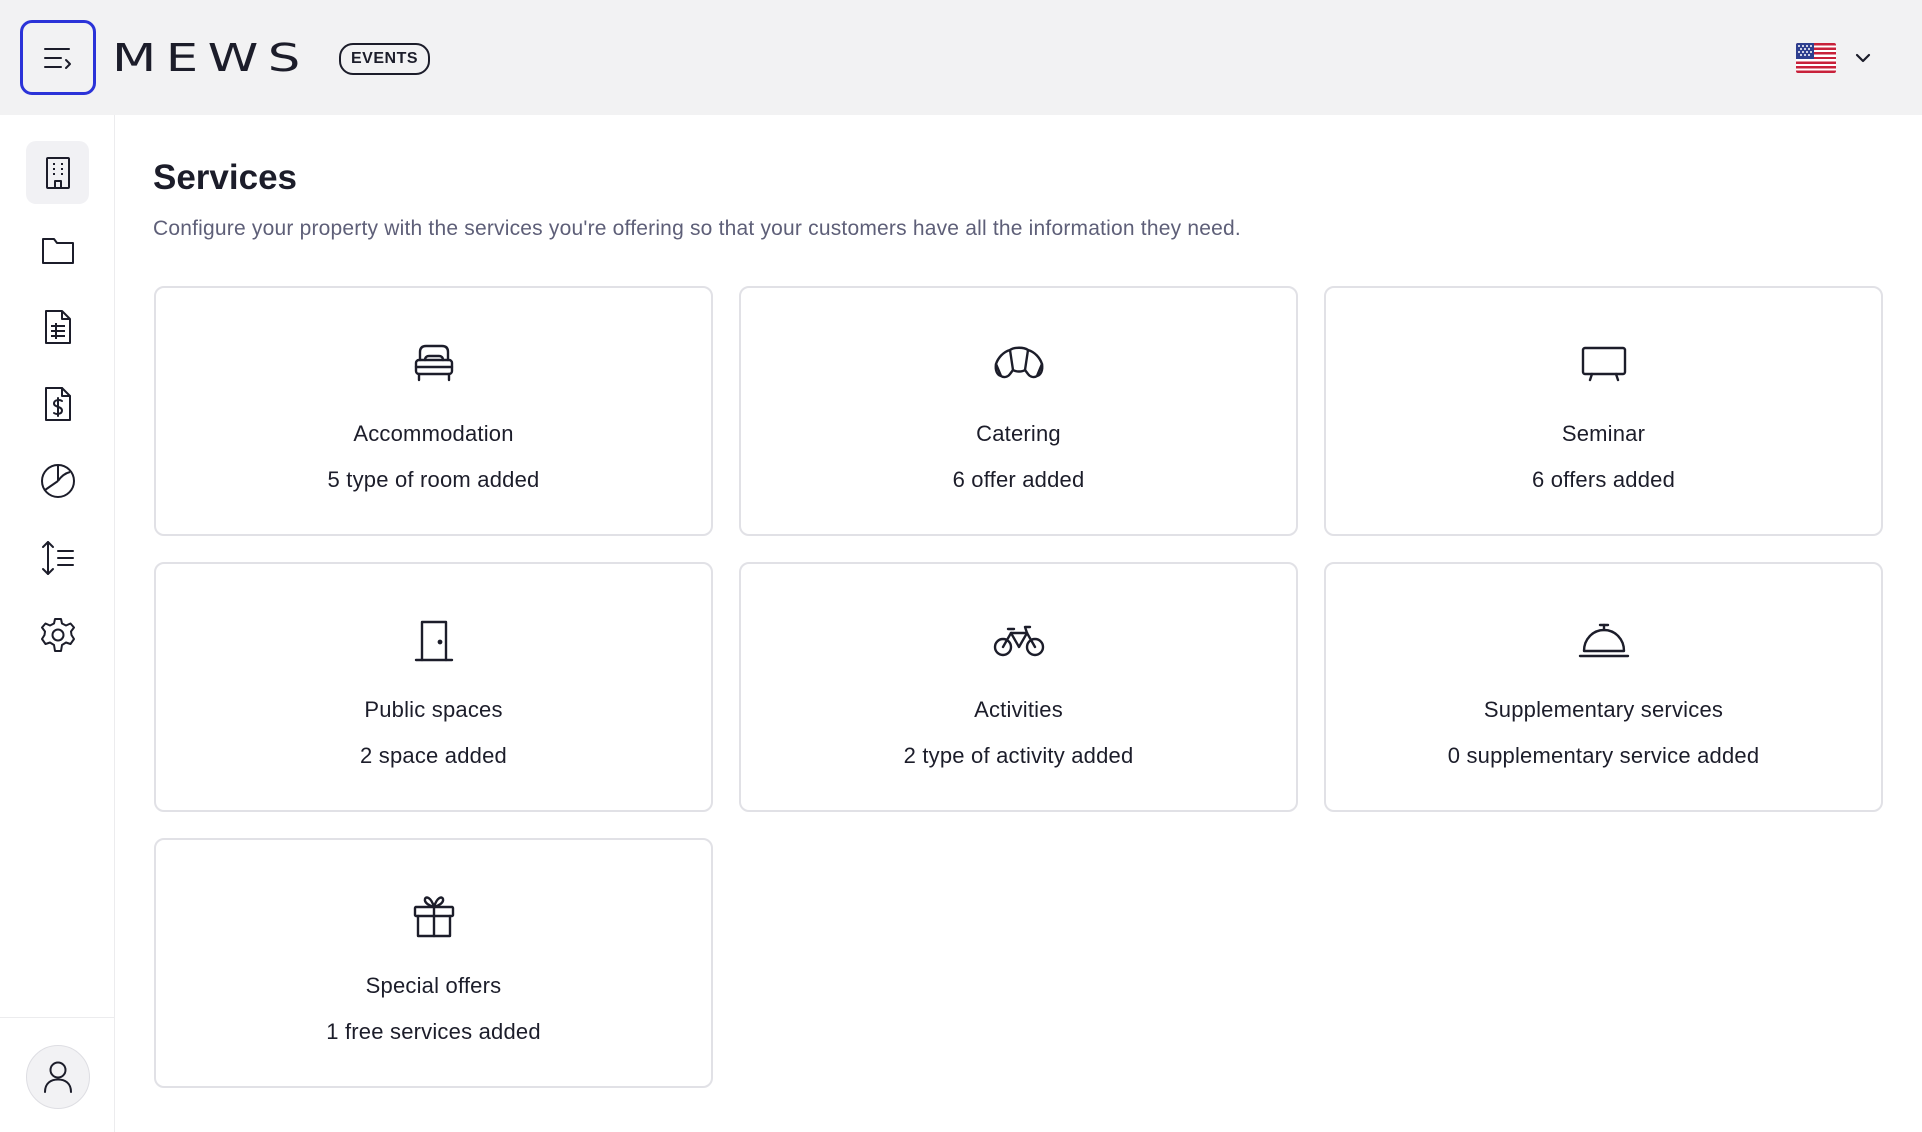 The height and width of the screenshot is (1132, 1922). Describe the element at coordinates (433, 687) in the screenshot. I see `service-card-public-spaces: Public spaces 2 space added` at that location.